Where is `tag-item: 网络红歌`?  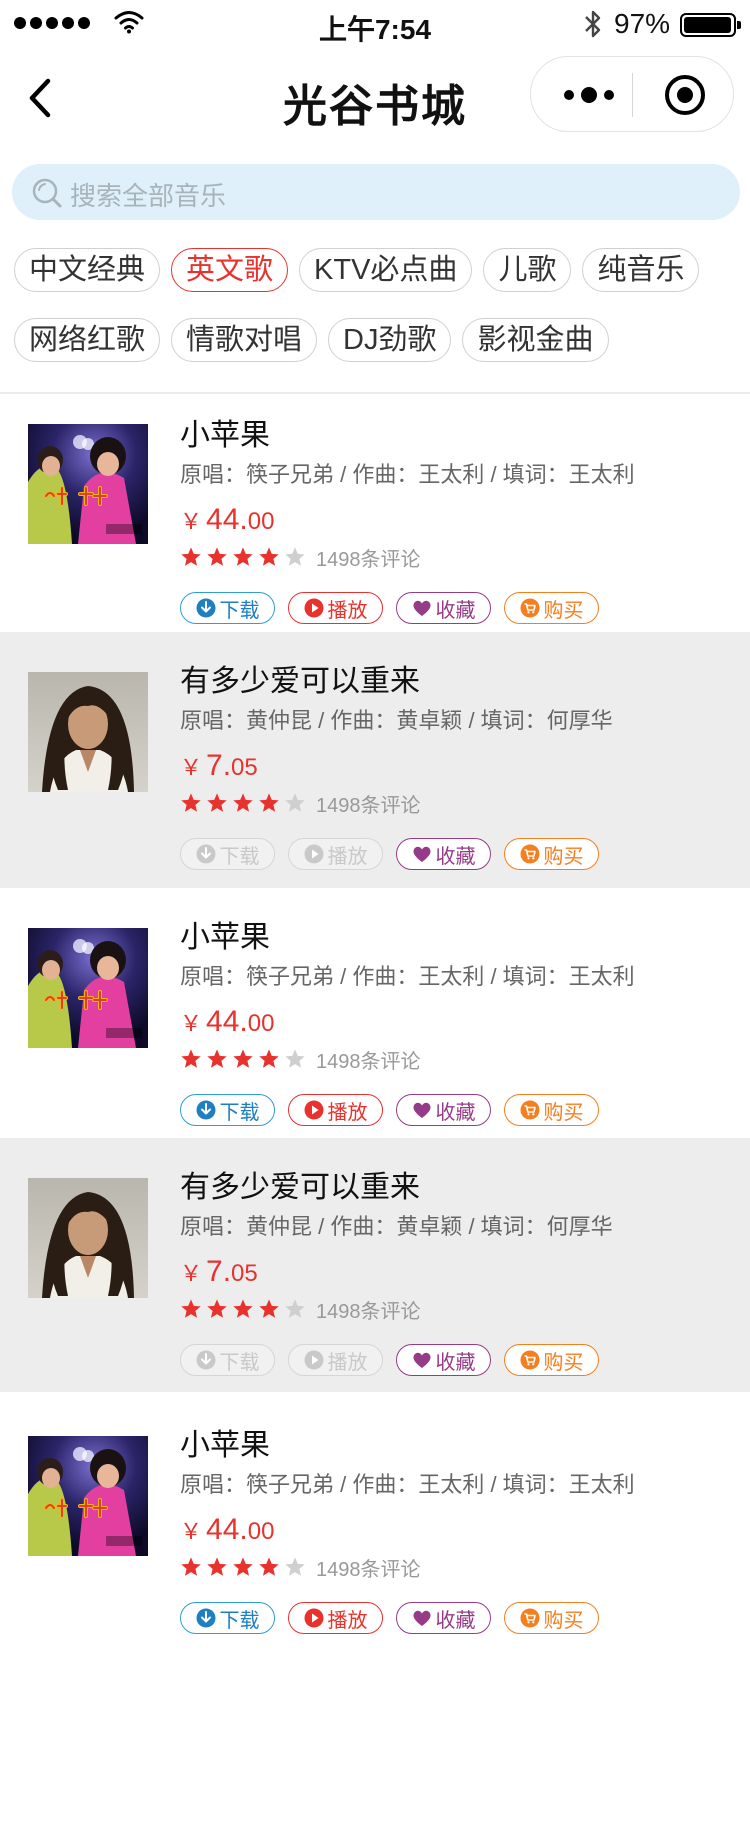 tag-item: 网络红歌 is located at coordinates (87, 340).